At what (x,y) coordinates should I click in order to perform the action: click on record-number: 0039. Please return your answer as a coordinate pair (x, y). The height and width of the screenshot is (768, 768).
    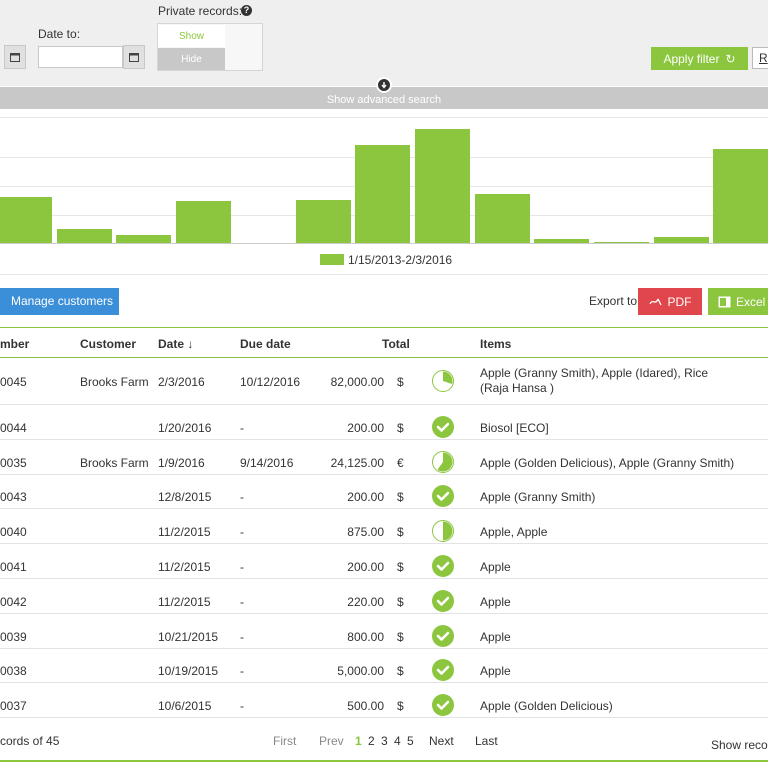
    Looking at the image, I should click on (13, 637).